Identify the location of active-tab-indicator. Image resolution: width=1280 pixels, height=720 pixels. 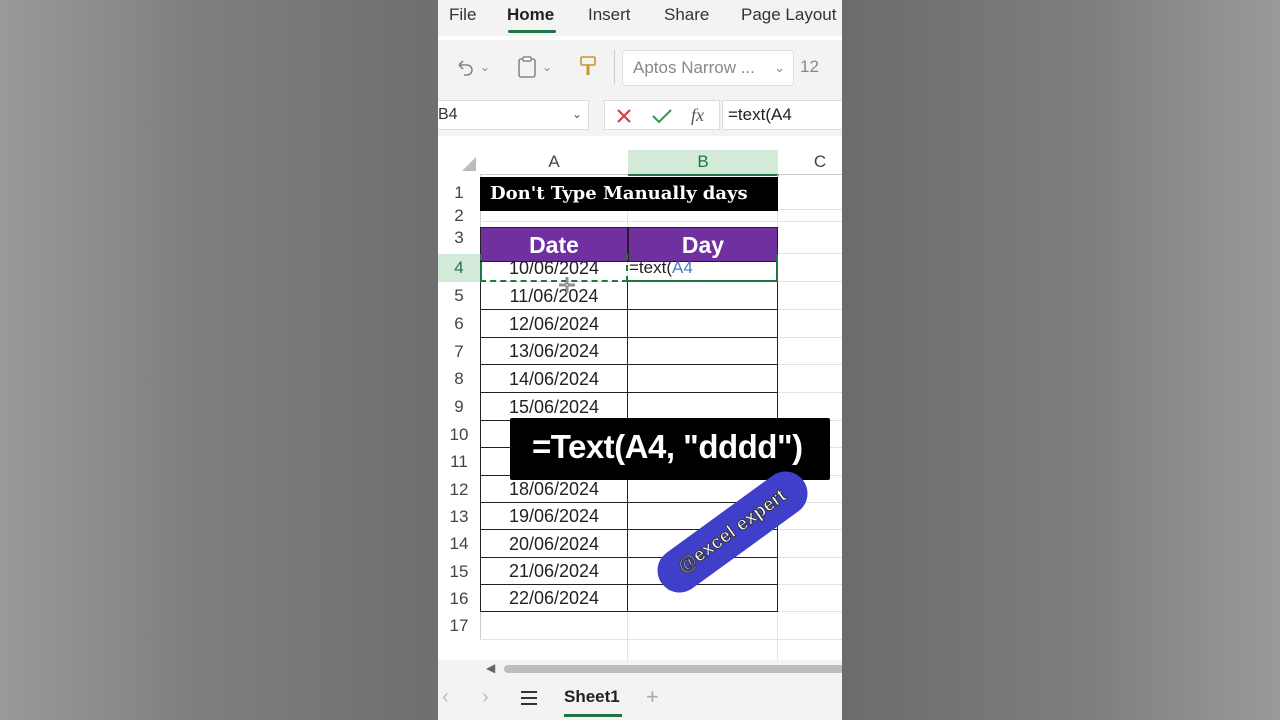
(532, 31).